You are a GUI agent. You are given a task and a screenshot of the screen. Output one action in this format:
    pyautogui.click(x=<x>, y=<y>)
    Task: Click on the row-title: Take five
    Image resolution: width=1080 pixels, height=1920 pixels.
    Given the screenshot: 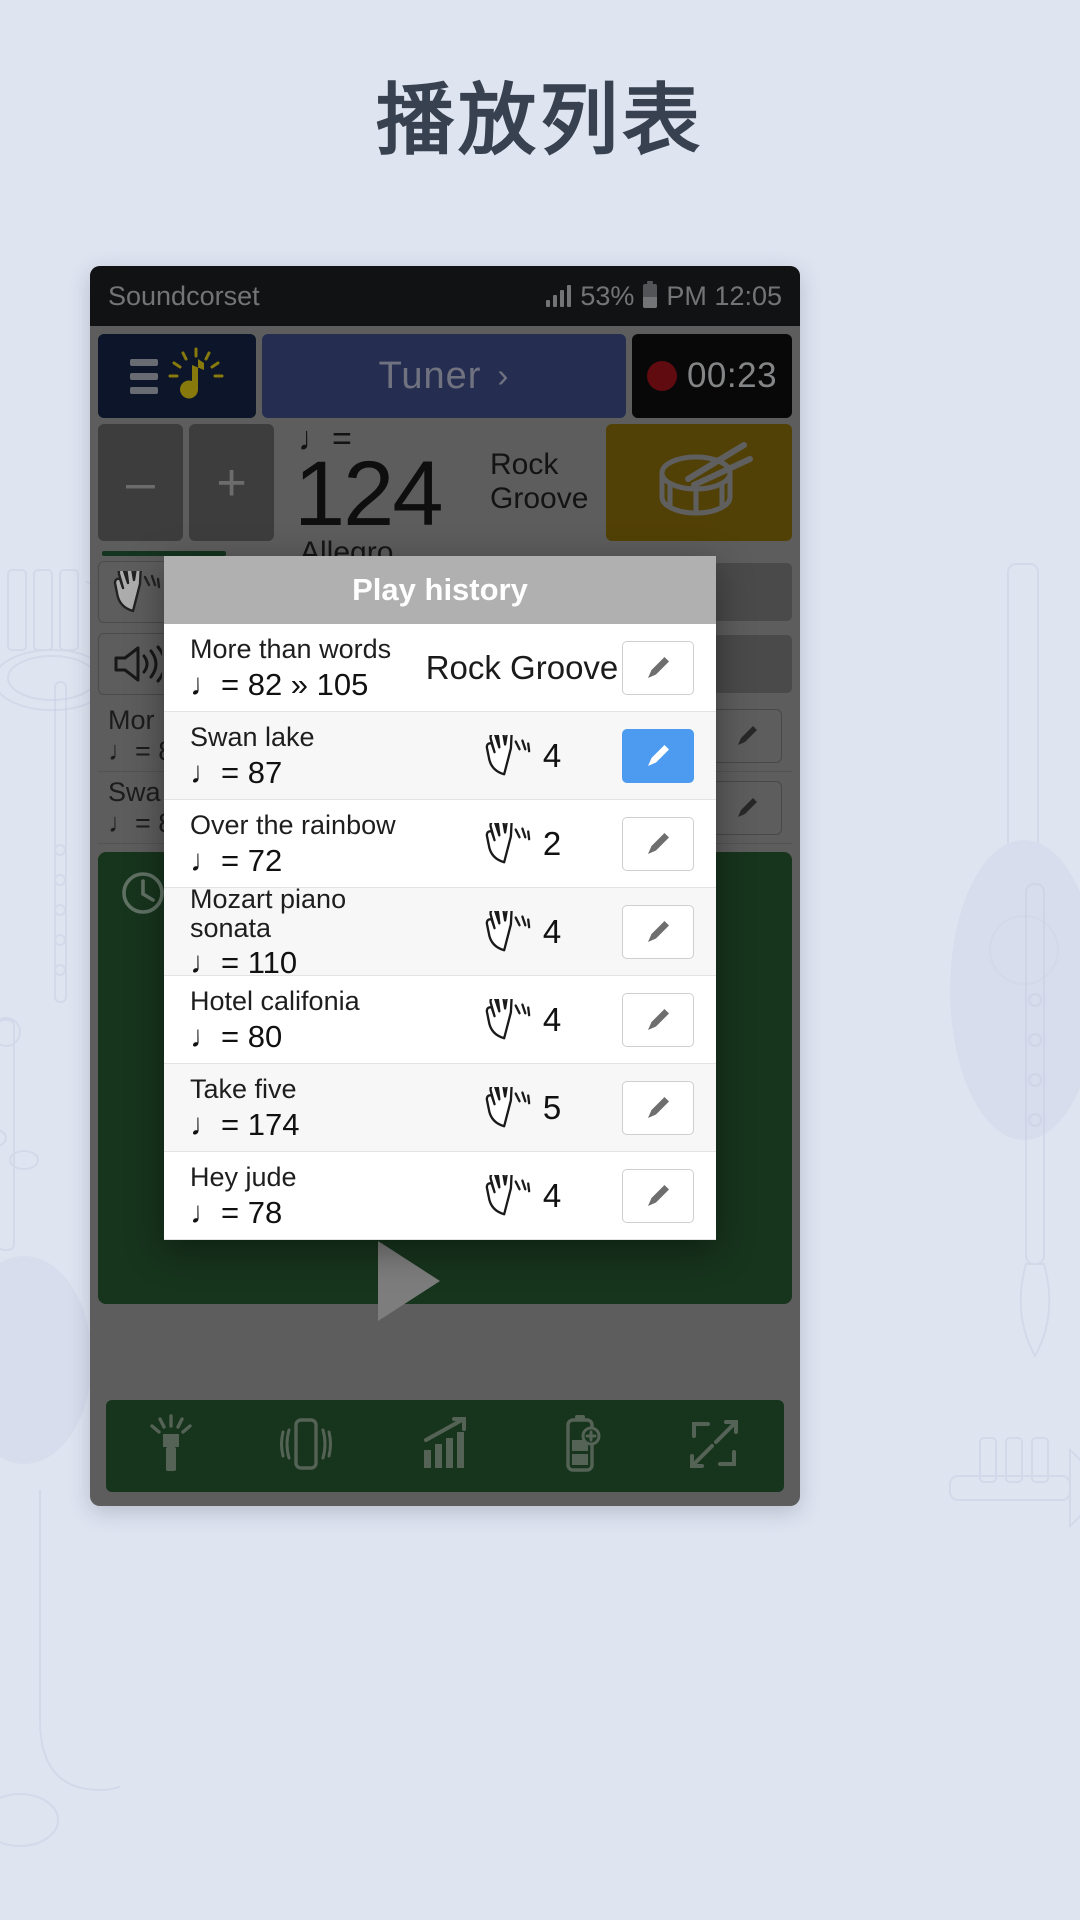 What is the action you would take?
    pyautogui.click(x=243, y=1089)
    